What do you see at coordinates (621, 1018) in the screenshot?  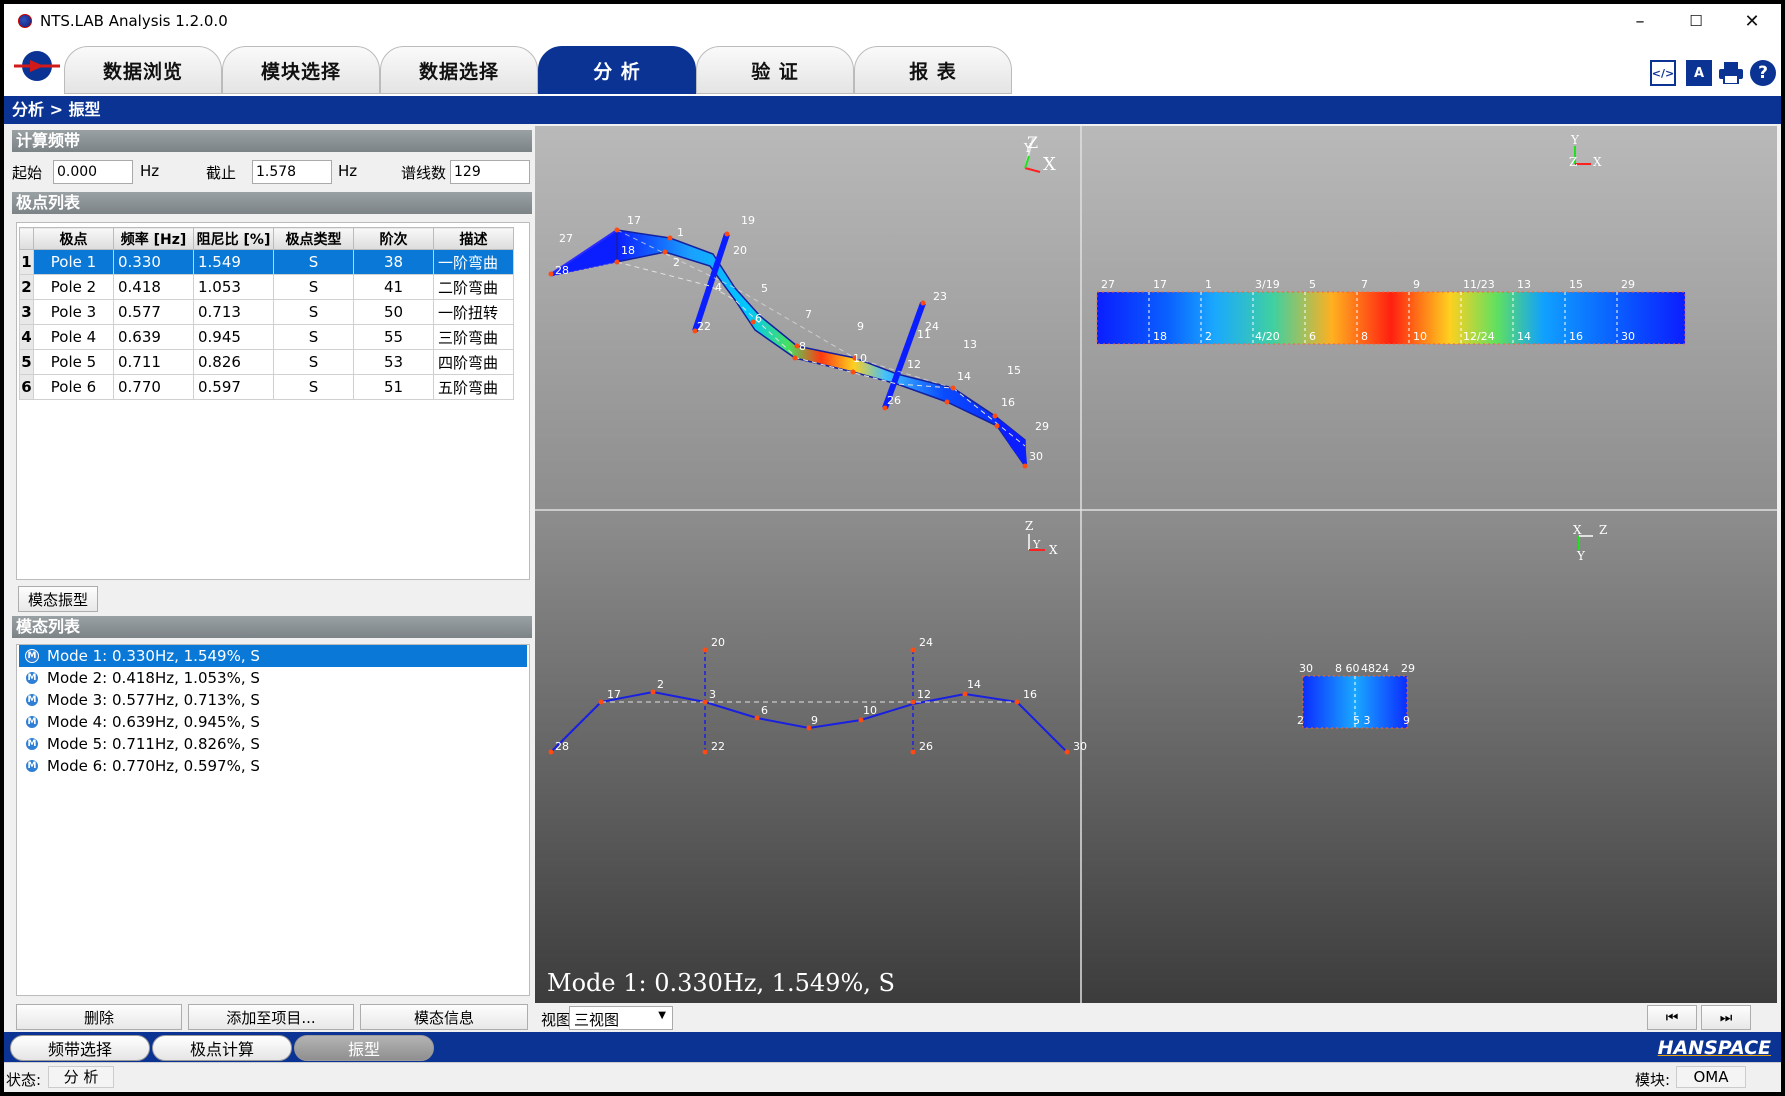 I see `view-select: 三视图 ▼` at bounding box center [621, 1018].